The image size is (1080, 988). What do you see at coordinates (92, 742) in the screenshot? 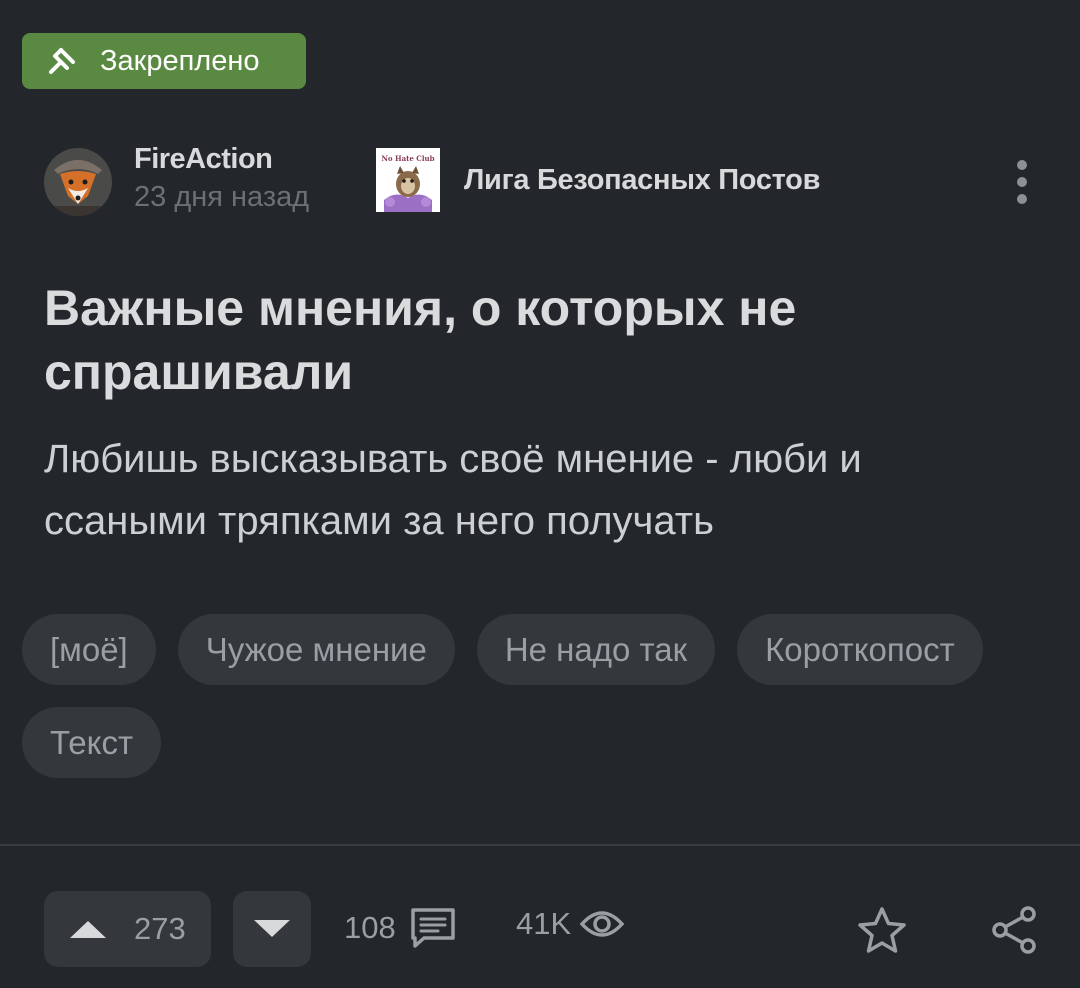
I see `tag-chip: Текст` at bounding box center [92, 742].